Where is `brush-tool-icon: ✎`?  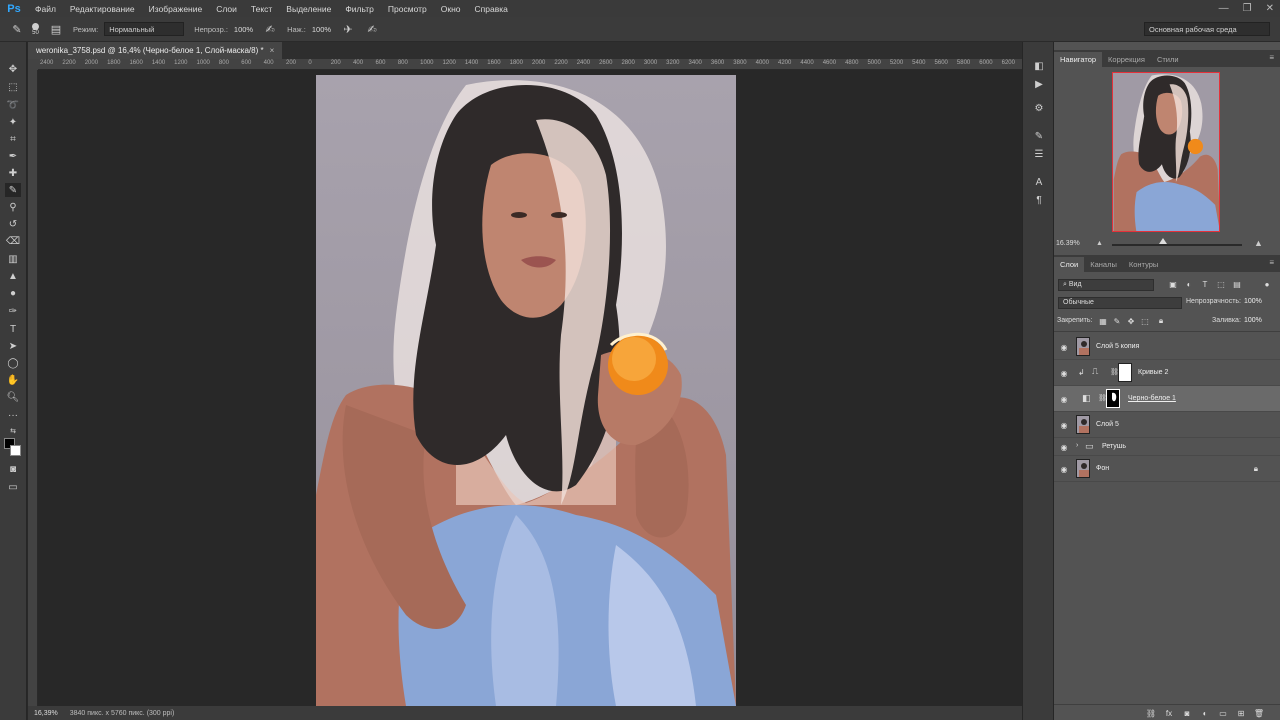
brush-tool-icon: ✎ is located at coordinates (17, 29).